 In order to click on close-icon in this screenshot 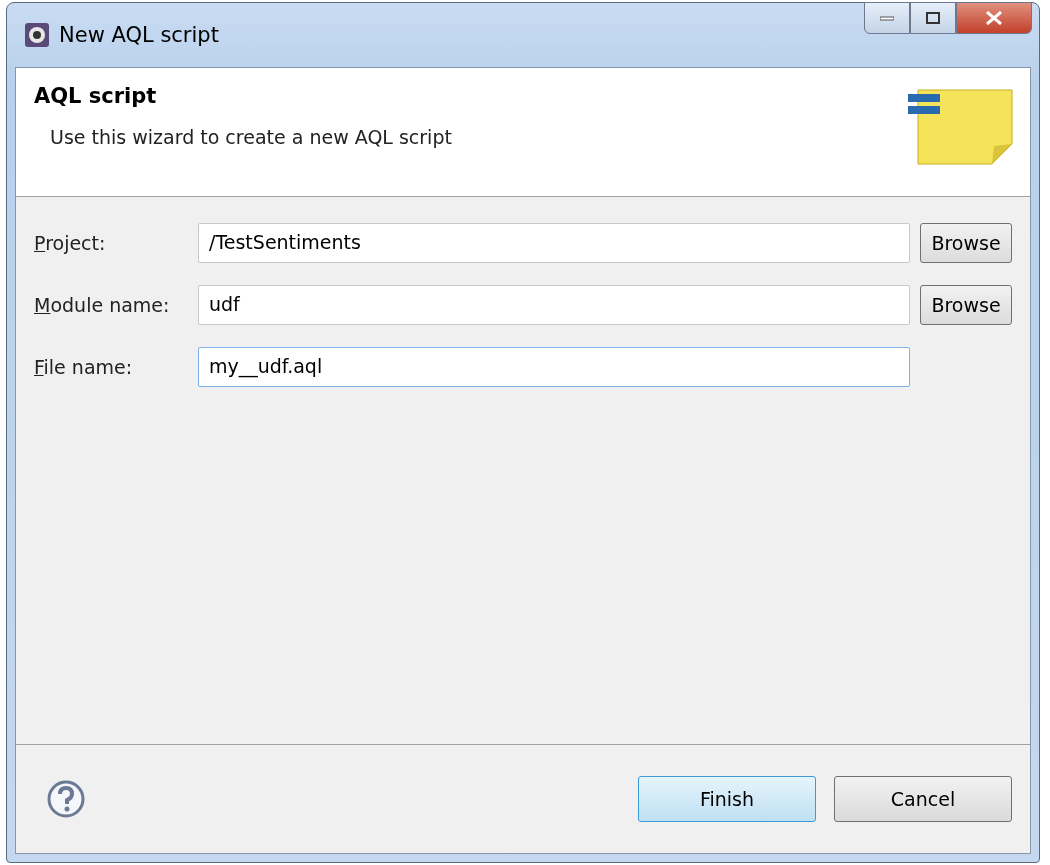, I will do `click(994, 18)`.